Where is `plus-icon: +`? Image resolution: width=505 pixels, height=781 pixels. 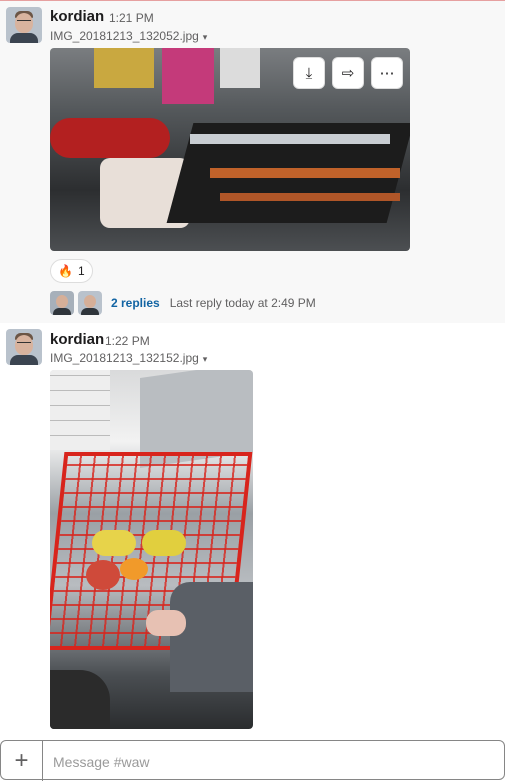
plus-icon: + is located at coordinates (21, 760).